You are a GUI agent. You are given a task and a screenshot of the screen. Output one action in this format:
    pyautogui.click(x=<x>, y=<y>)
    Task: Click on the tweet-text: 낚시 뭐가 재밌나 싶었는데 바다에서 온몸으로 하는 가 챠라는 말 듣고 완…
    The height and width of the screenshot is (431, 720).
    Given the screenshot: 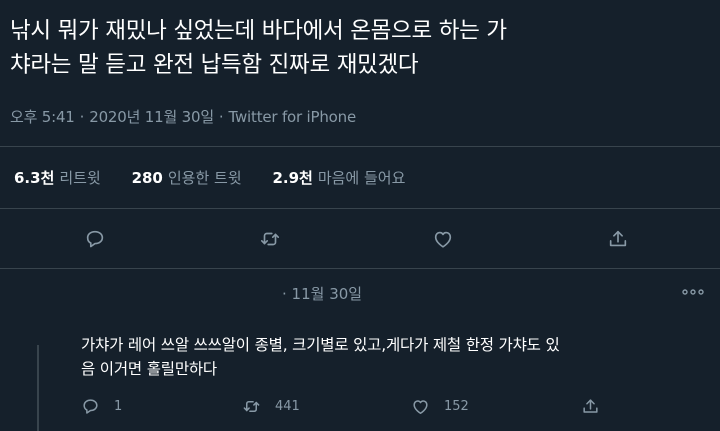 What is the action you would take?
    pyautogui.click(x=258, y=48)
    